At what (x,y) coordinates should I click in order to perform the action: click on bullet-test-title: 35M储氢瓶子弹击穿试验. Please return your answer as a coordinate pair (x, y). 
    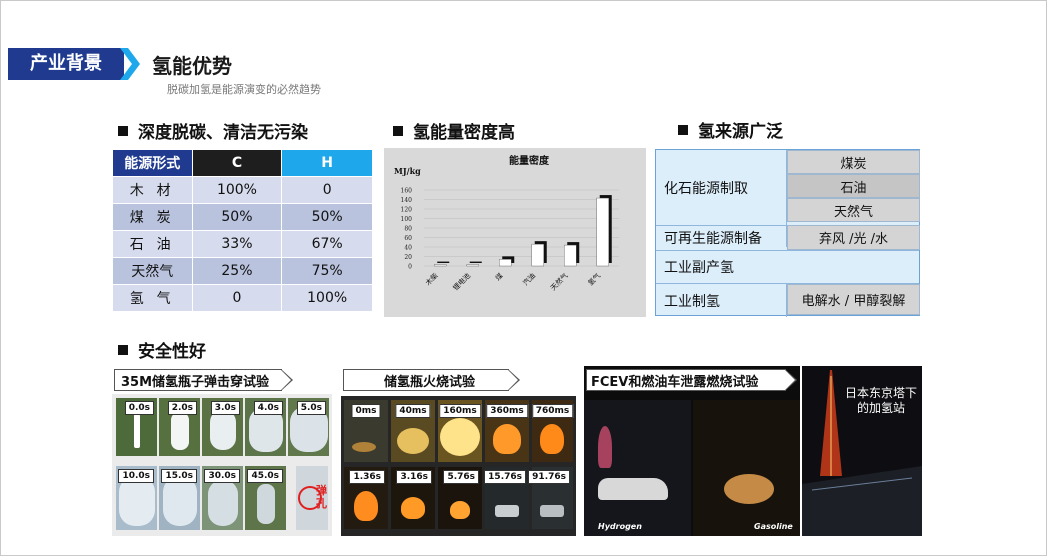
    Looking at the image, I should click on (203, 380).